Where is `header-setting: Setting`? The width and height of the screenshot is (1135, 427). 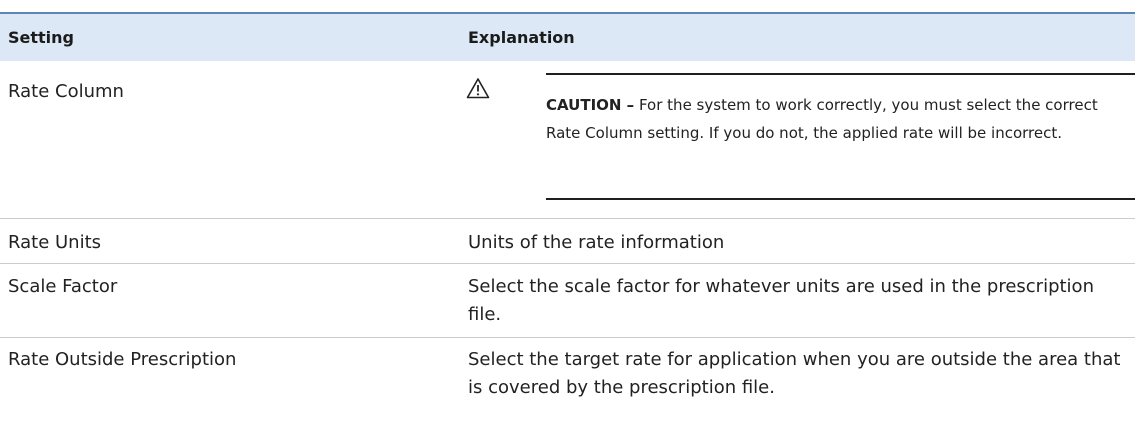
header-setting: Setting is located at coordinates (41, 37).